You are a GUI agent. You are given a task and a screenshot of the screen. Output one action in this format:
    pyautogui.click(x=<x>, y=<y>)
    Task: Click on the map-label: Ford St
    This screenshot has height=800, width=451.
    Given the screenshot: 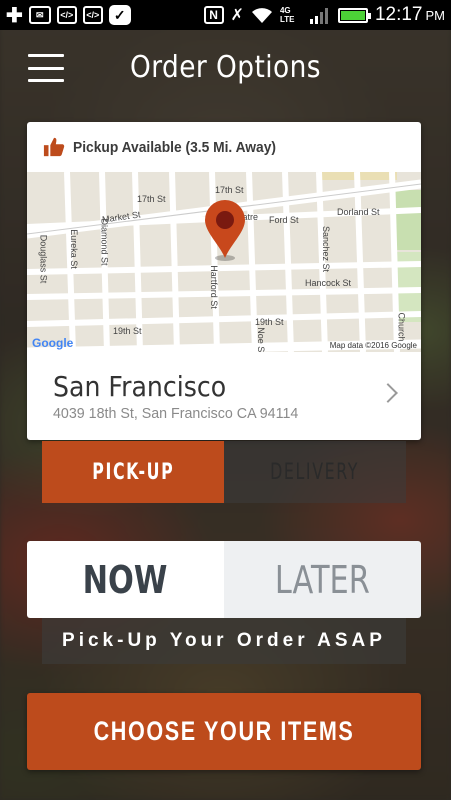 What is the action you would take?
    pyautogui.click(x=284, y=220)
    